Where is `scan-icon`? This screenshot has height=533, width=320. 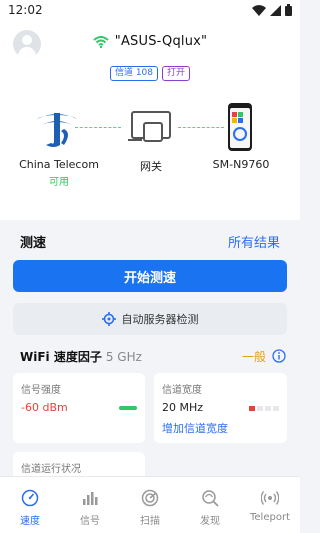 scan-icon is located at coordinates (150, 498).